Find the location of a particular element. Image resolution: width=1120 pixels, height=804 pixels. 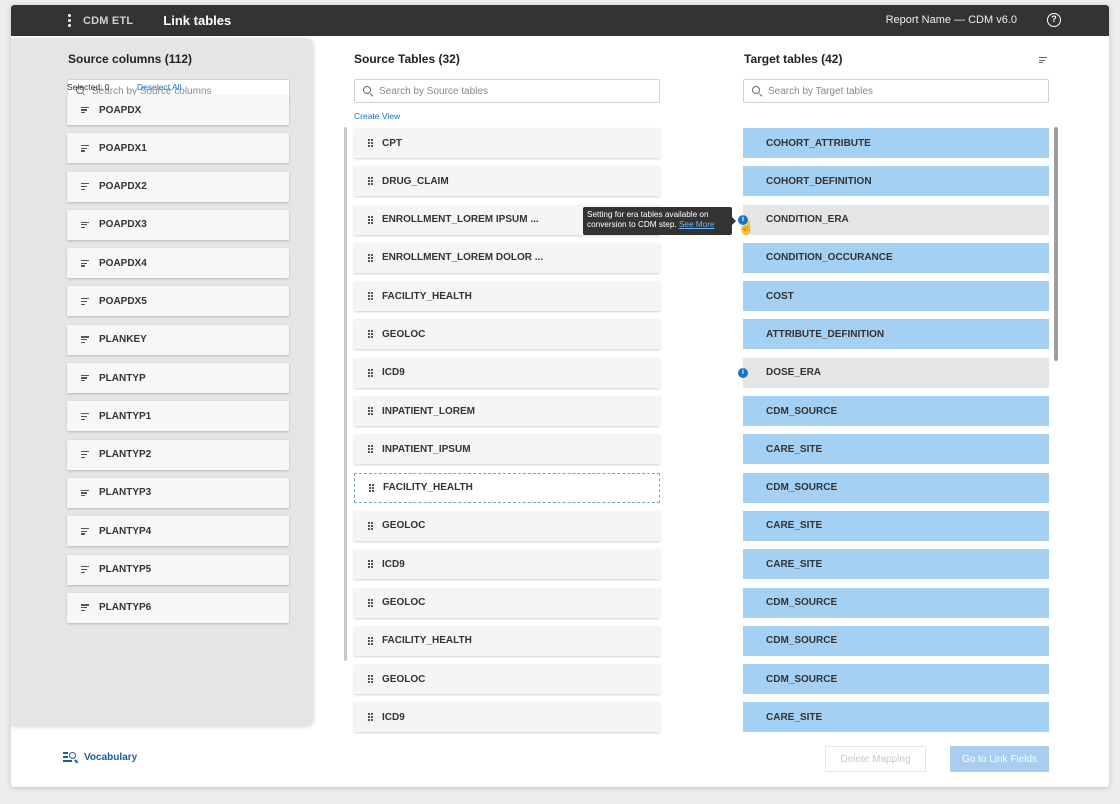

target-table-item: i CONDITION_ERA is located at coordinates (893, 219).